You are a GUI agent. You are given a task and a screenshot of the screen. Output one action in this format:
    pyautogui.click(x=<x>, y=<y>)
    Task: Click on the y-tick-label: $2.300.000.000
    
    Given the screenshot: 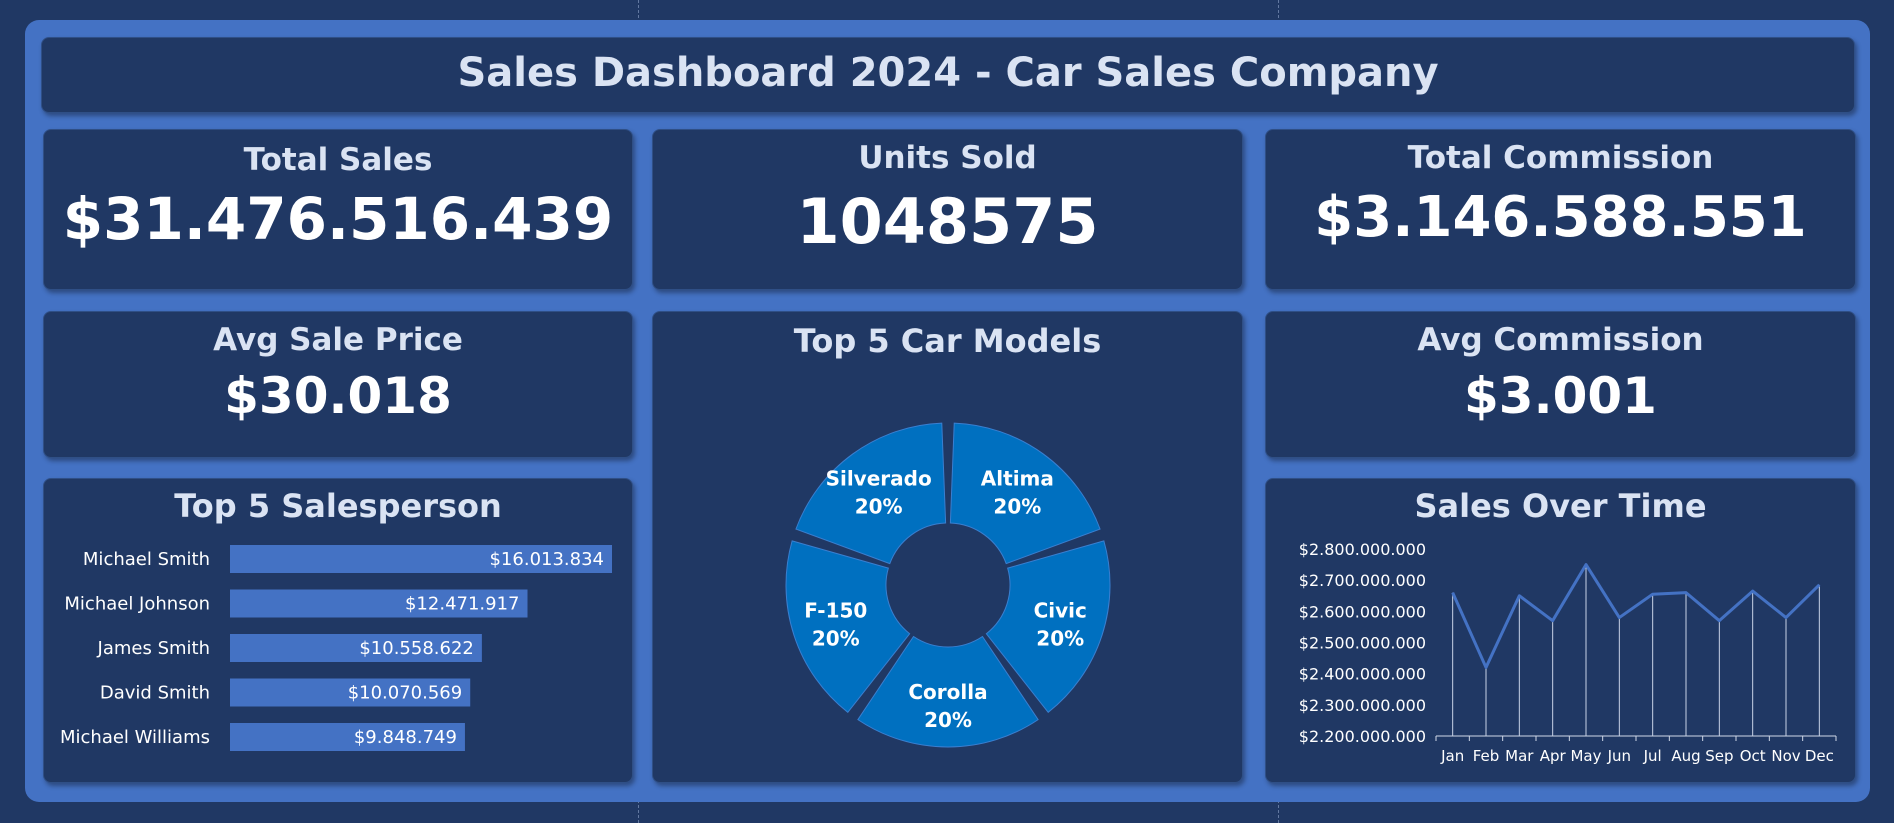 What is the action you would take?
    pyautogui.click(x=1362, y=705)
    